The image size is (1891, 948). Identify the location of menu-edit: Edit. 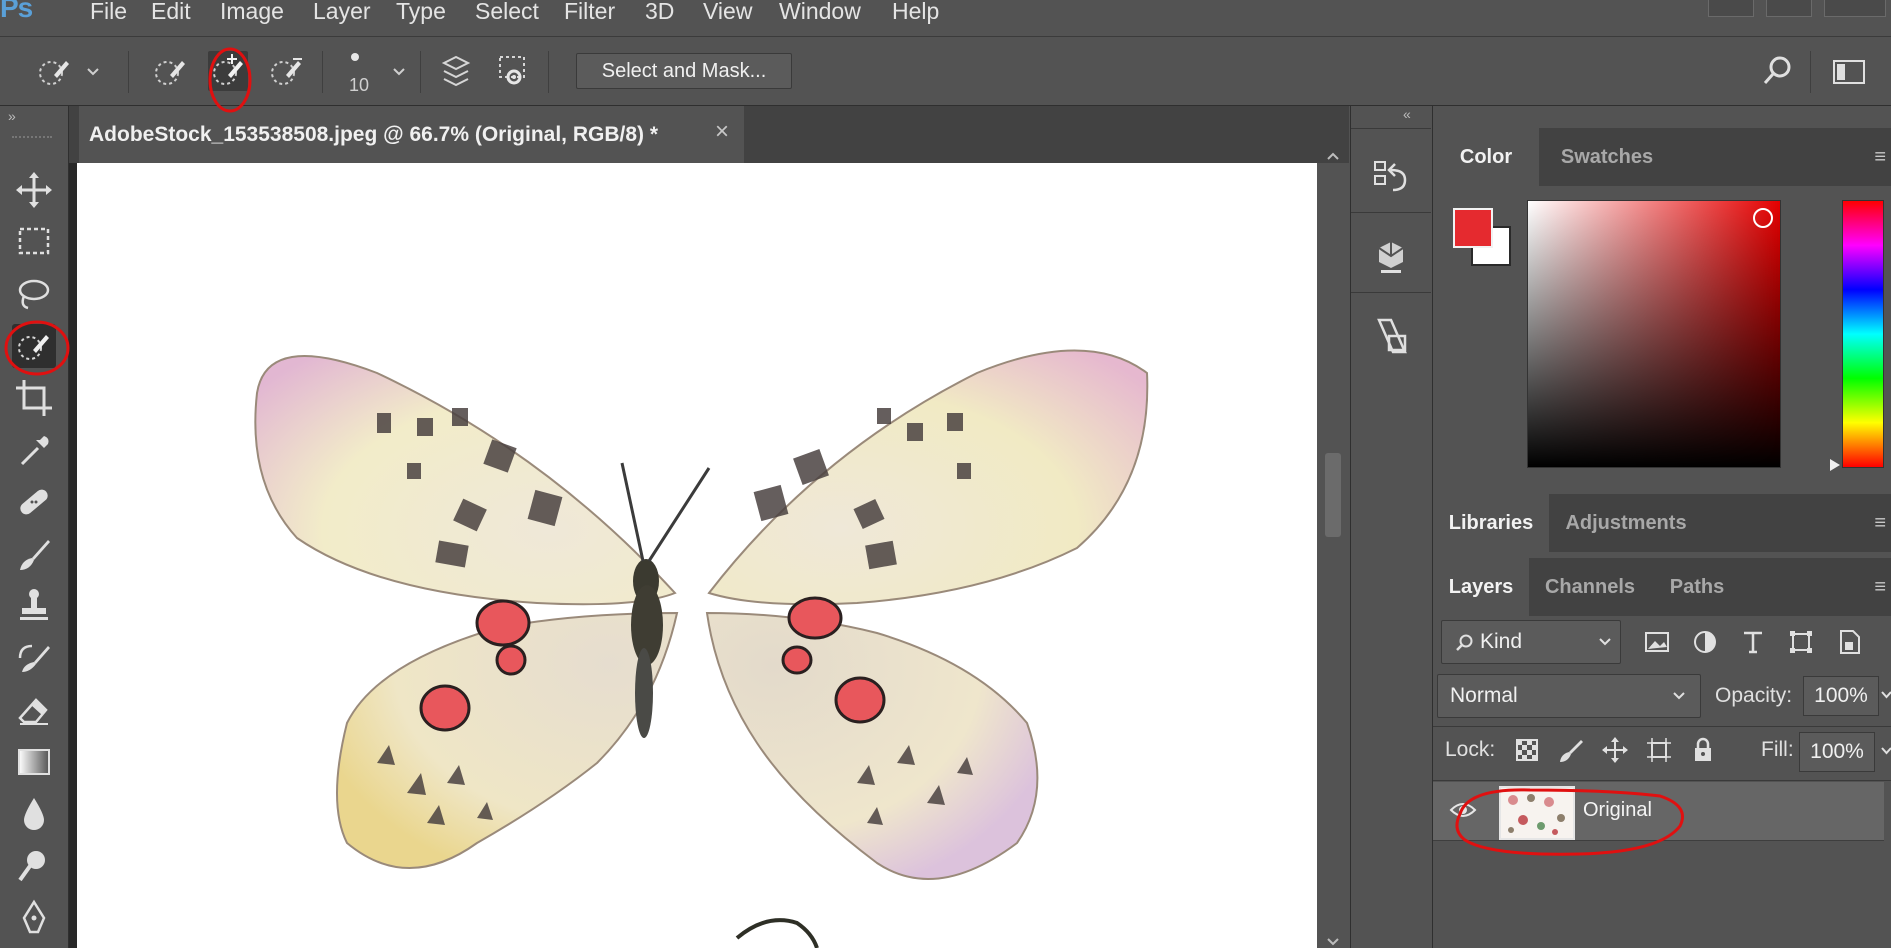
(171, 12).